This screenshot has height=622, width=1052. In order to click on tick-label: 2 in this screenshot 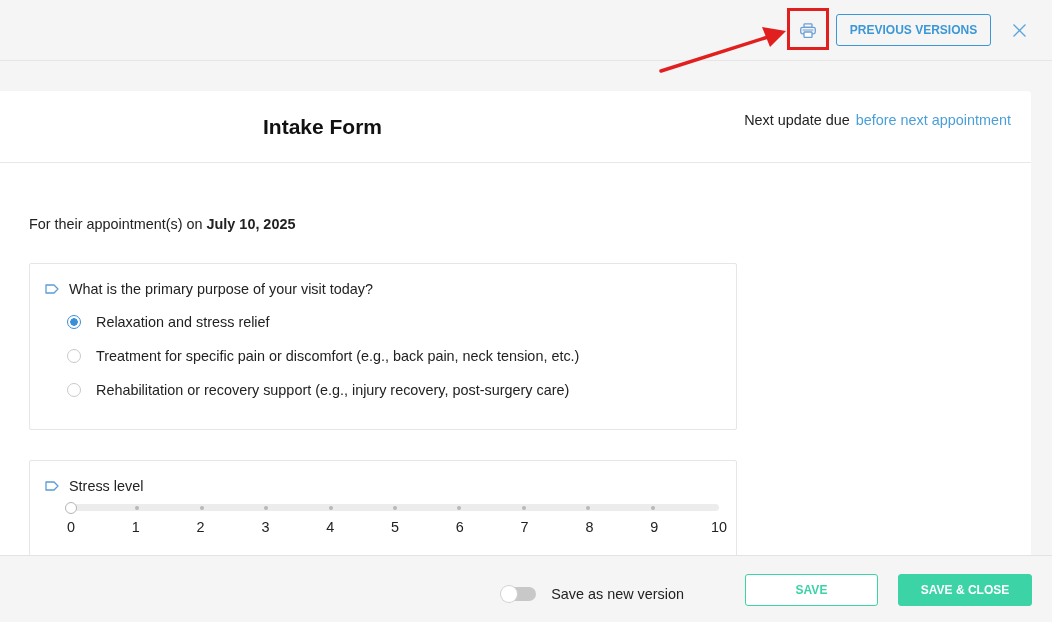, I will do `click(200, 527)`.